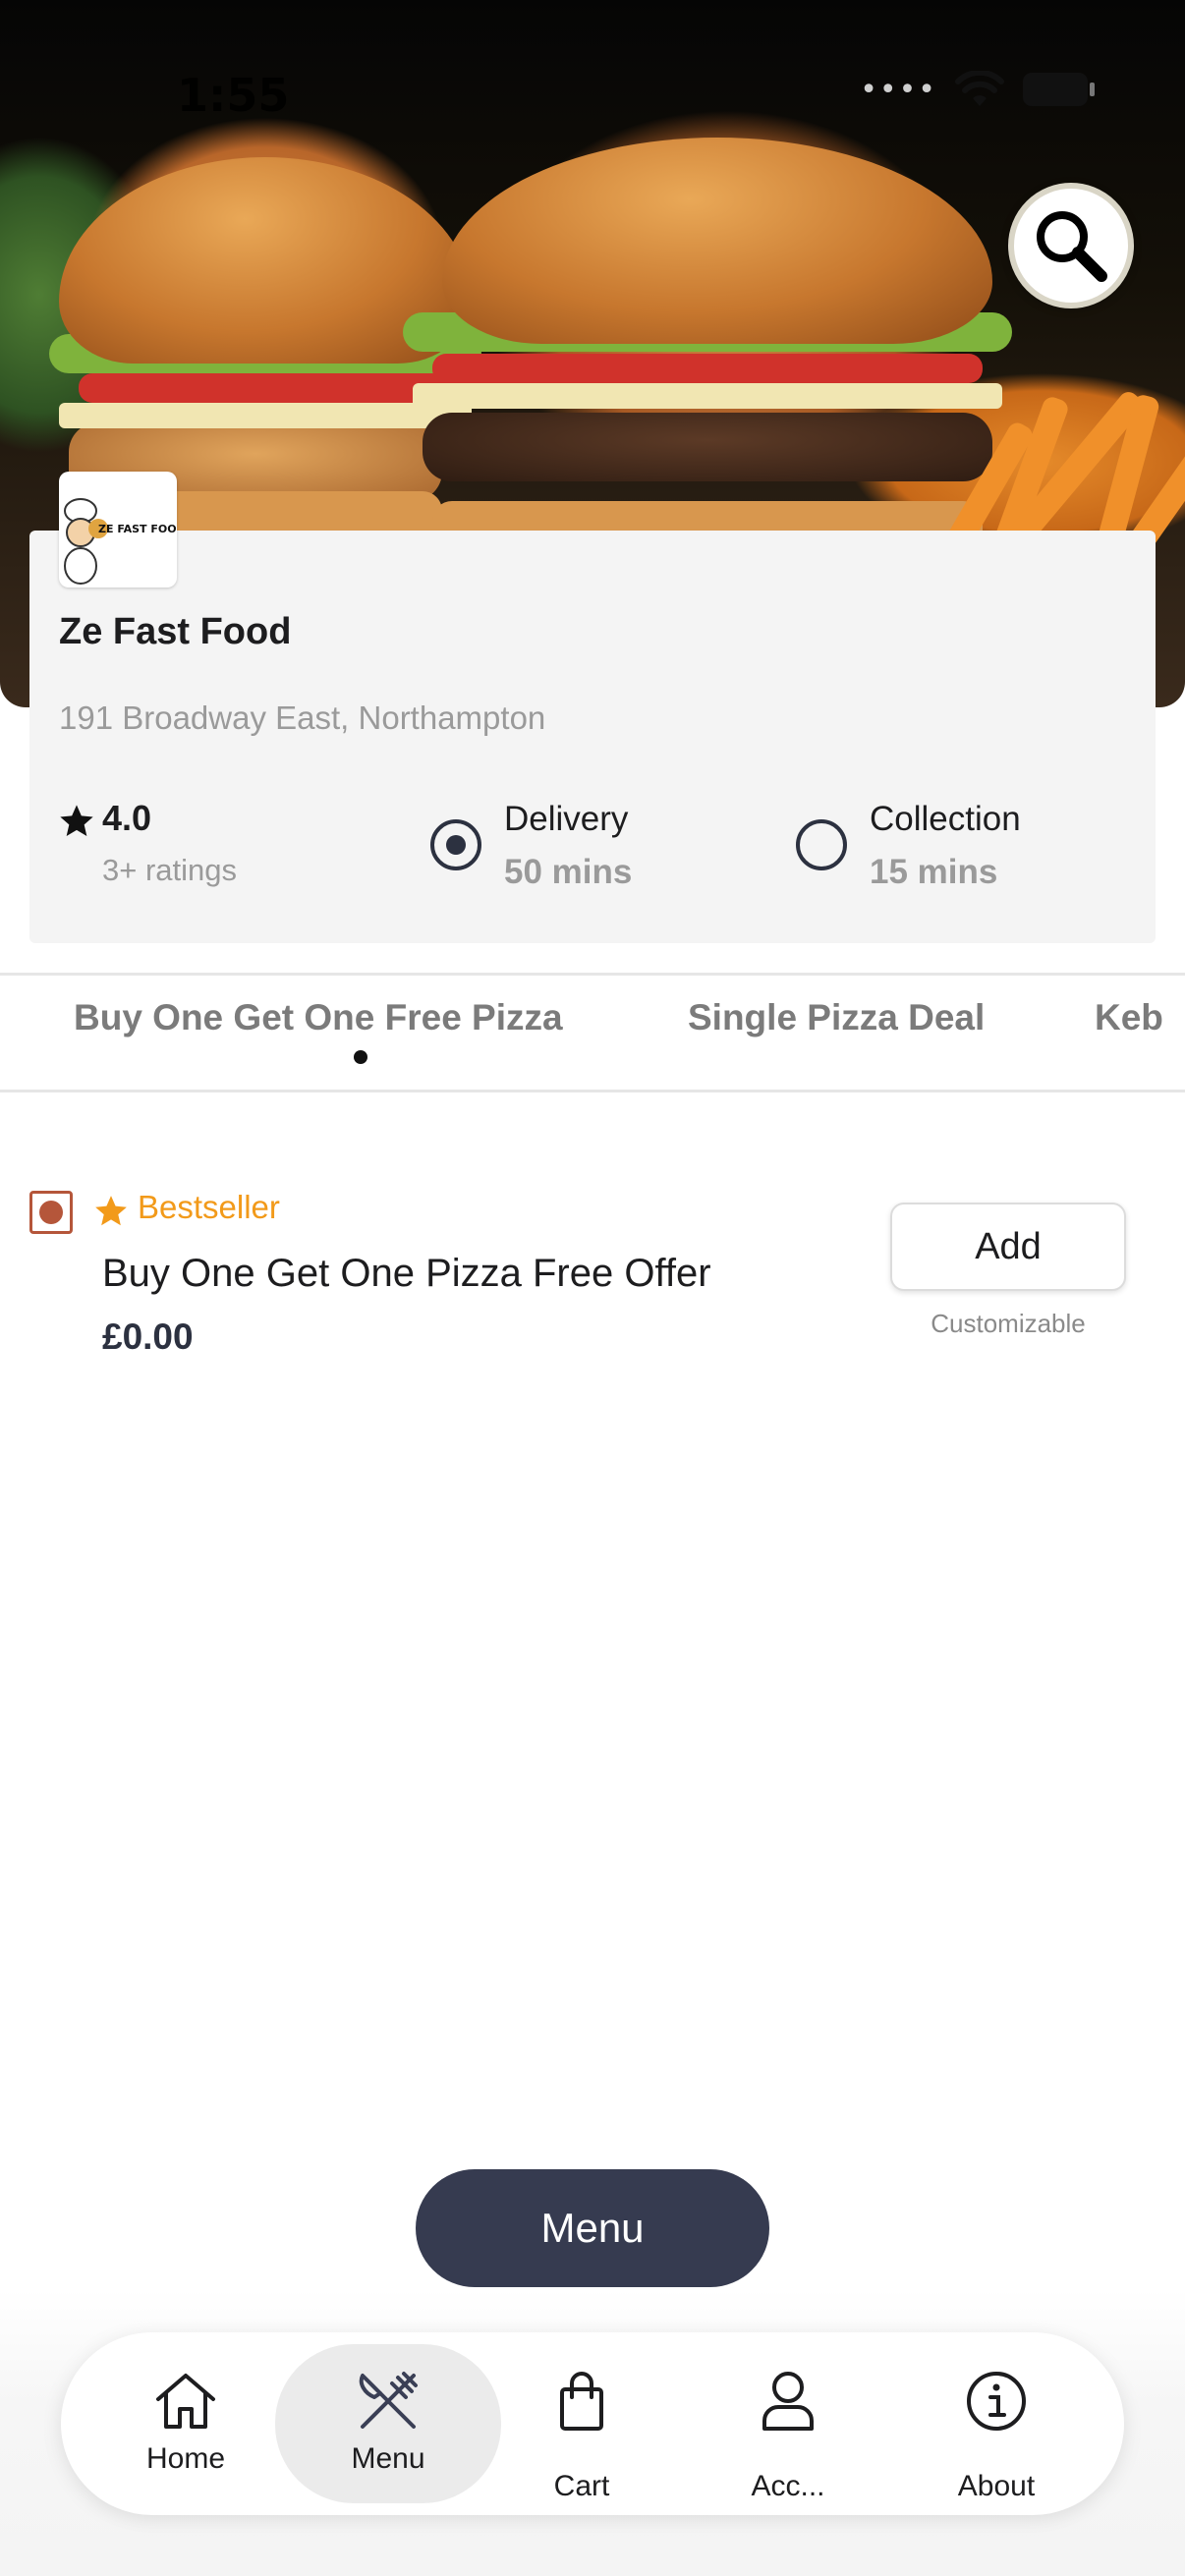  What do you see at coordinates (837, 1017) in the screenshot?
I see `tab-single-pizza-deal: Single Pizza Deal` at bounding box center [837, 1017].